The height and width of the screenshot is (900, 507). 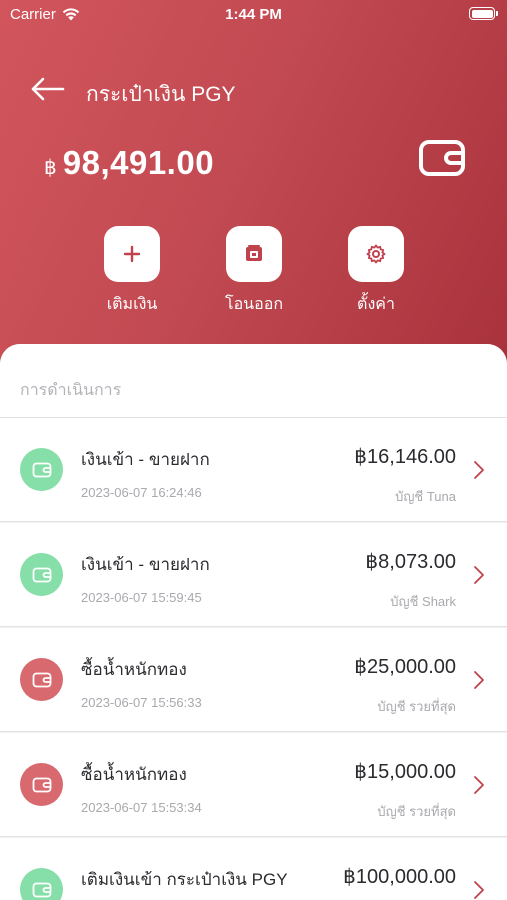 I want to click on currency-symbol: ฿, so click(x=50, y=168).